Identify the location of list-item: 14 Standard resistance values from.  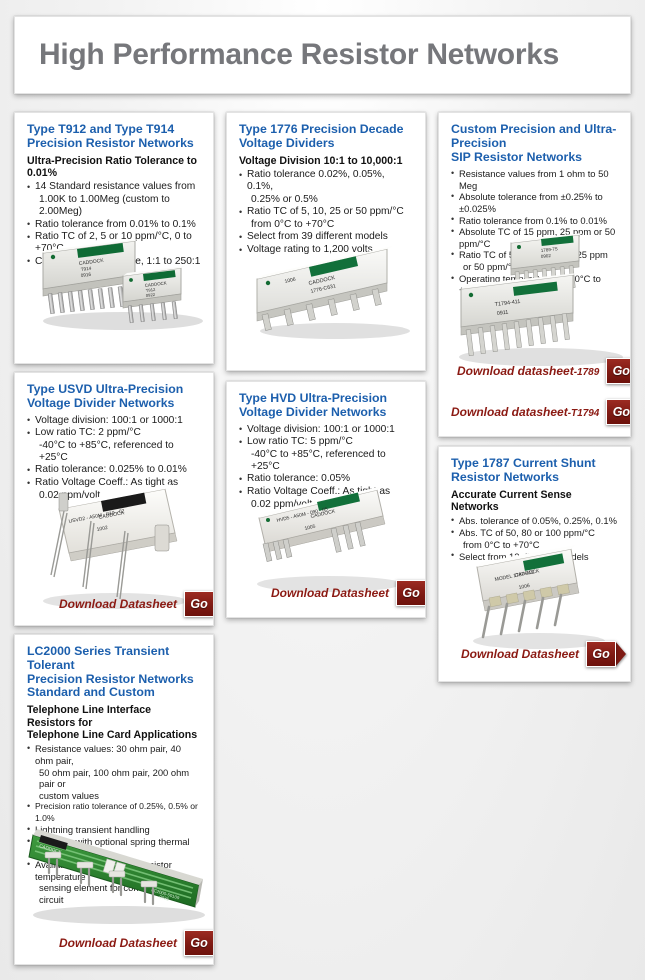
(114, 187).